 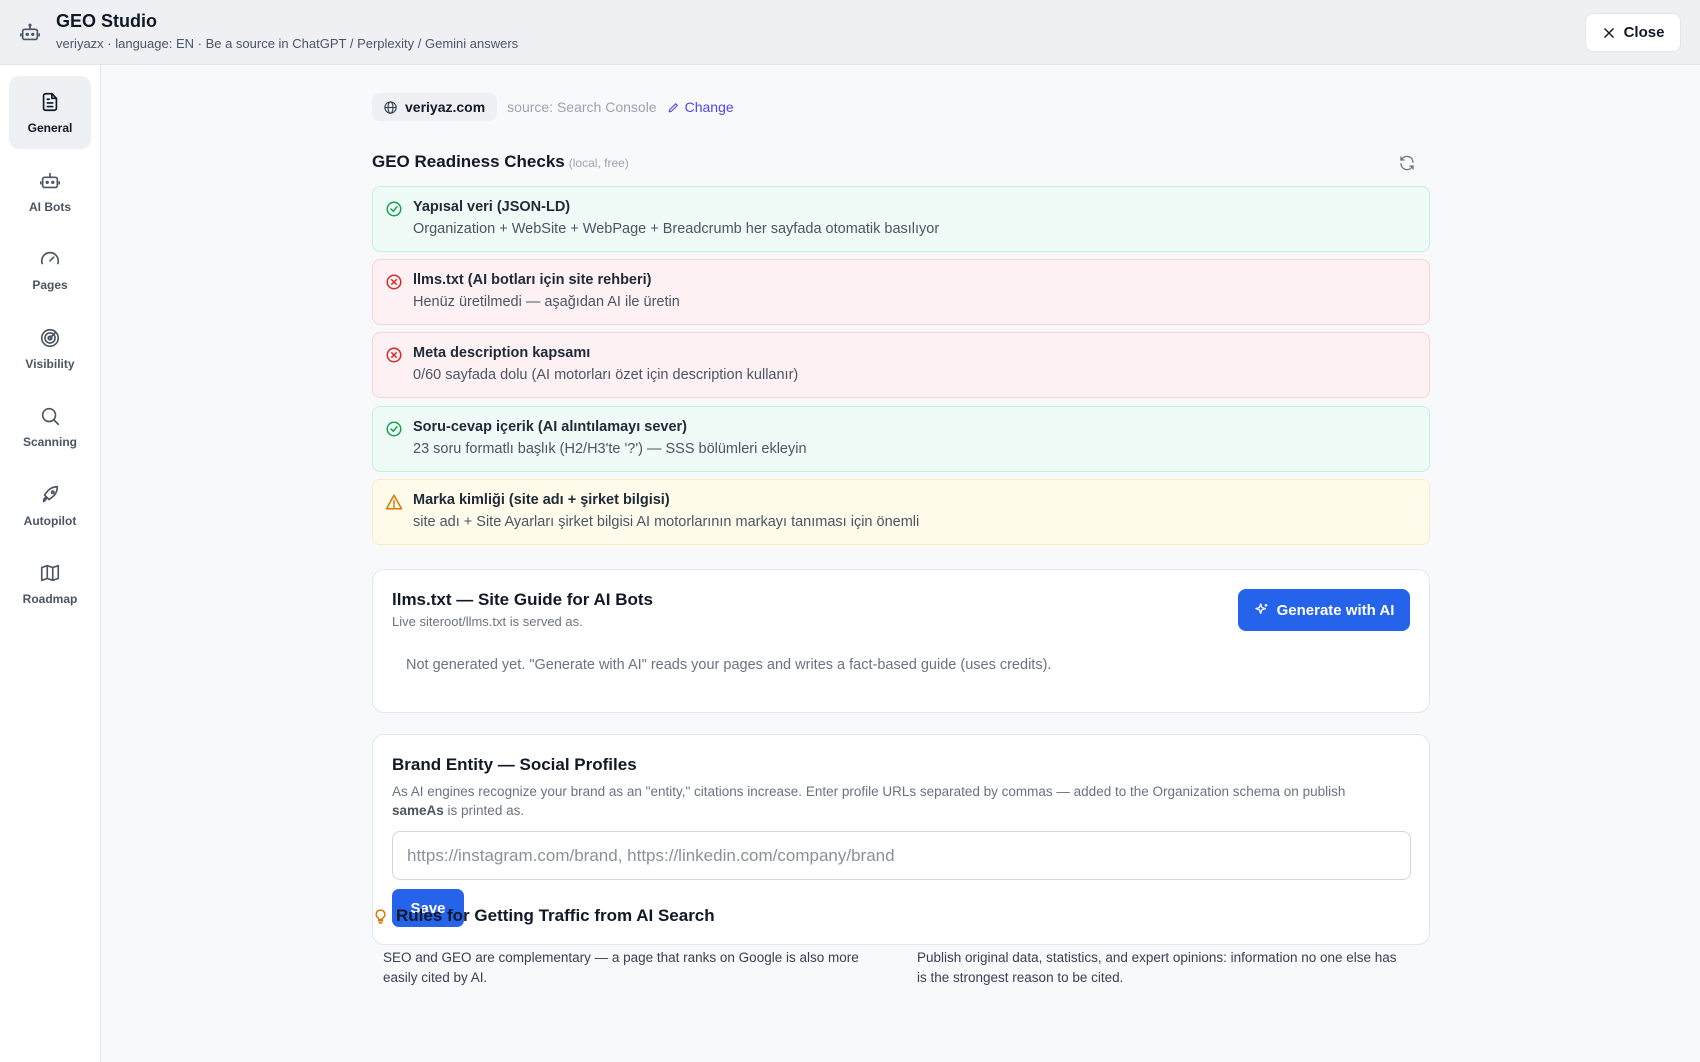 What do you see at coordinates (50, 112) in the screenshot?
I see `sidebar-item-general: General` at bounding box center [50, 112].